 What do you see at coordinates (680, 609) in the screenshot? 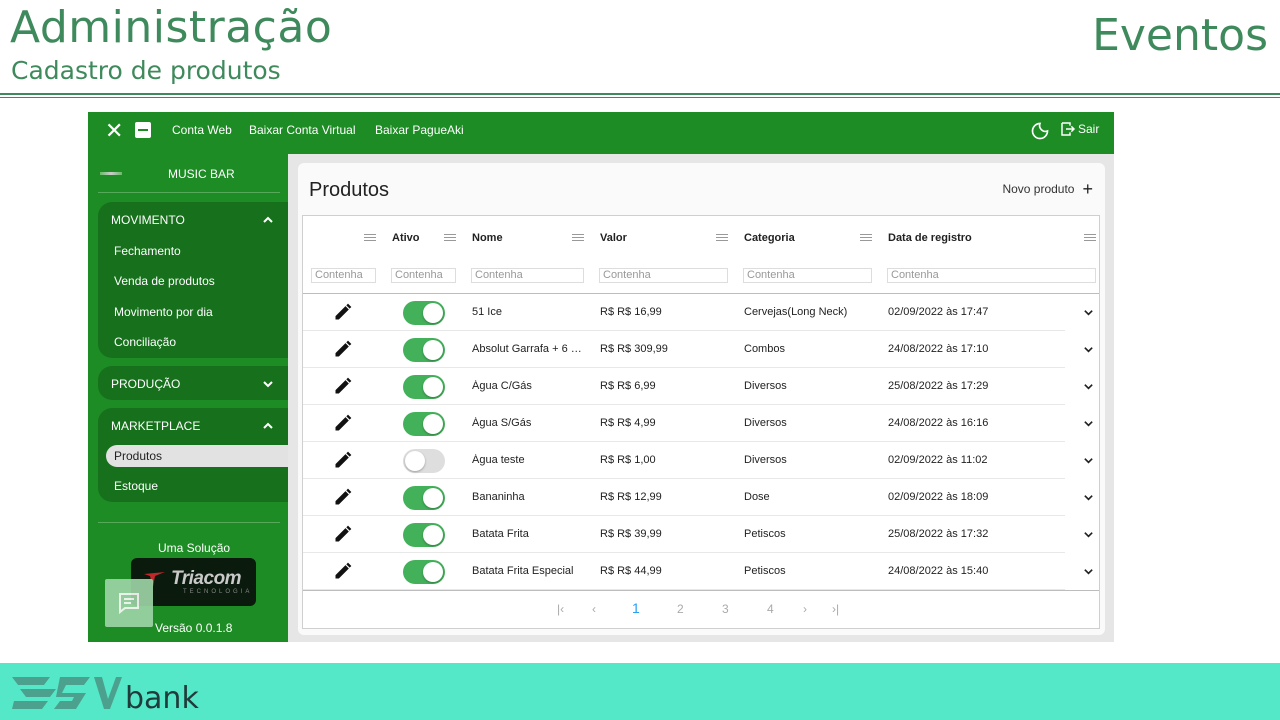
I see `page-2: 2` at bounding box center [680, 609].